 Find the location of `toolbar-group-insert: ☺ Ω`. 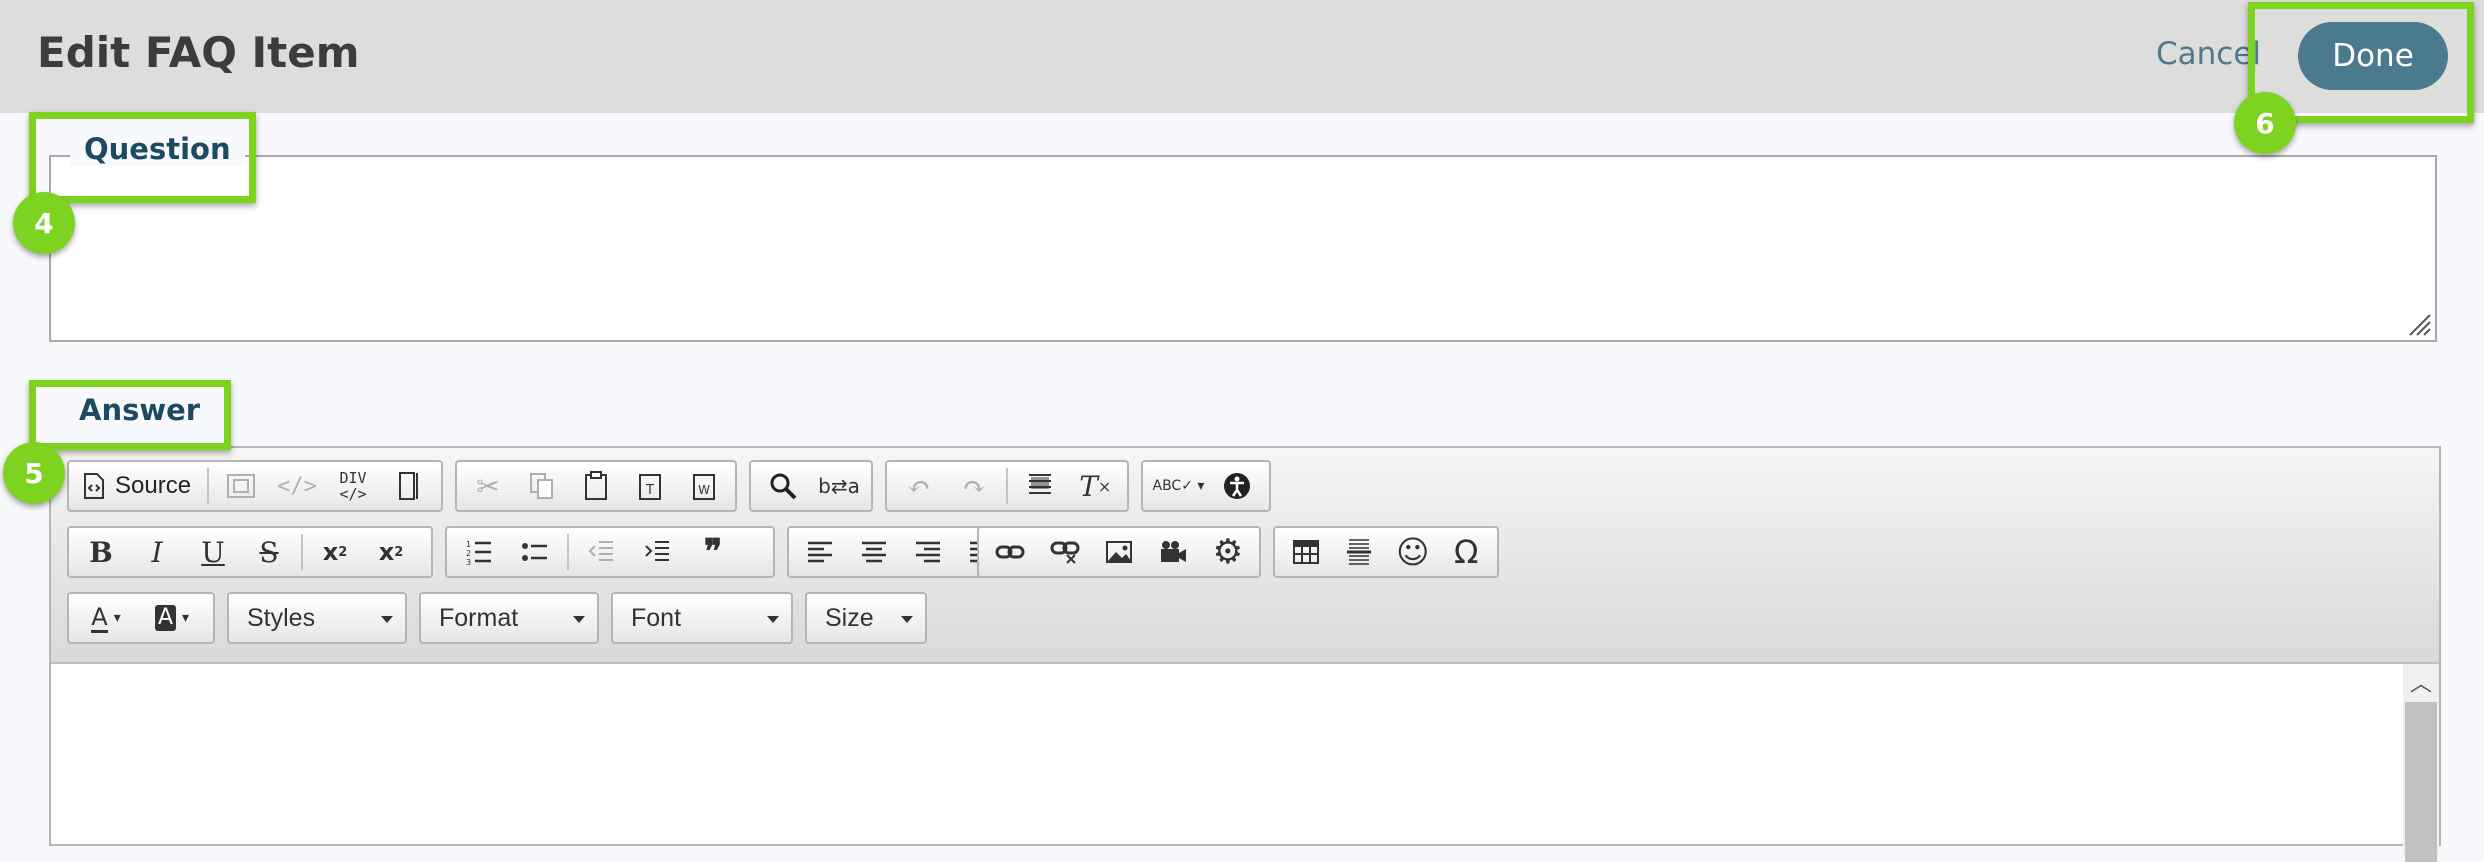

toolbar-group-insert: ☺ Ω is located at coordinates (1386, 552).